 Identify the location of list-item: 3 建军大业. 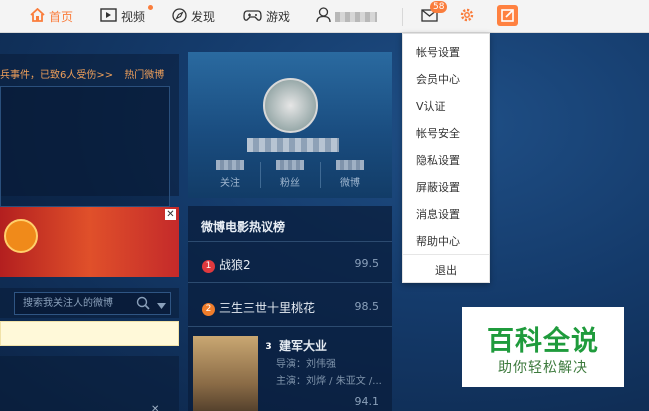
(294, 345).